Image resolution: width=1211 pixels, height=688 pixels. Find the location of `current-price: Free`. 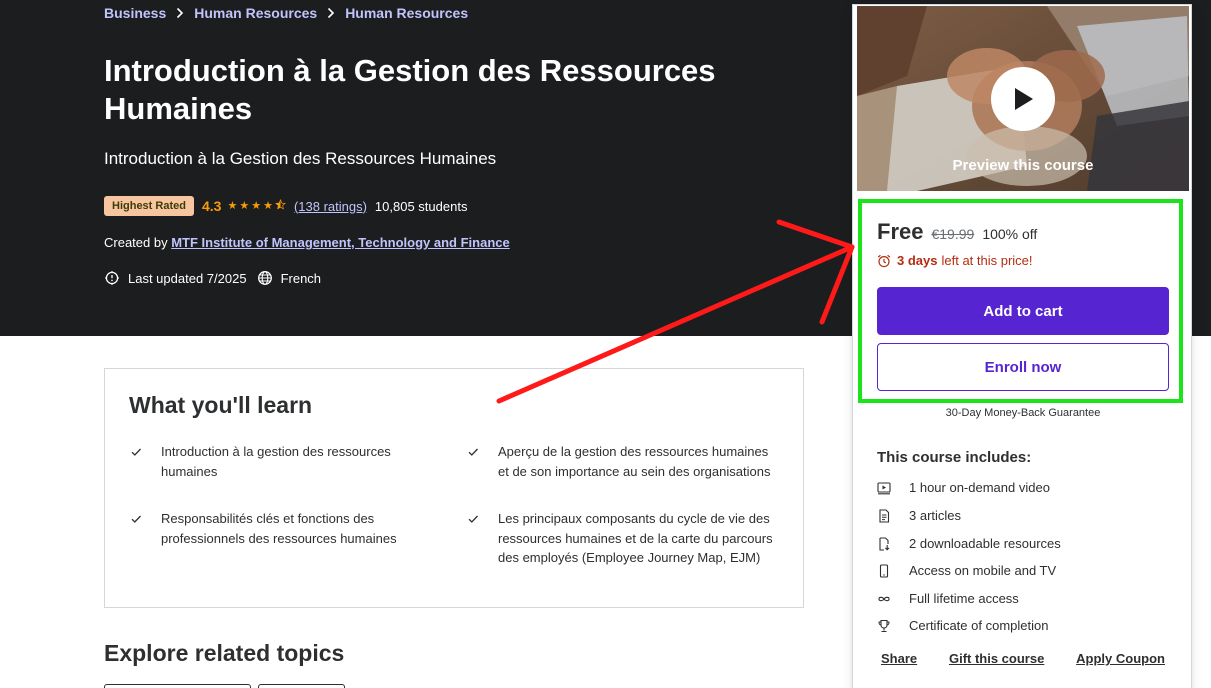

current-price: Free is located at coordinates (900, 231).